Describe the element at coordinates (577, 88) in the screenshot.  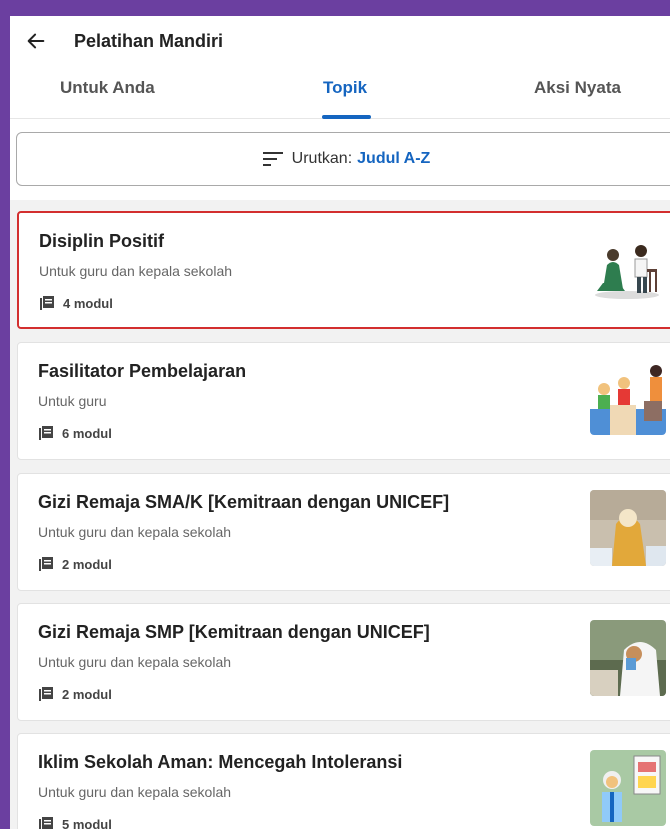
I see `tab-aksi-nyata: Aksi Nyata` at that location.